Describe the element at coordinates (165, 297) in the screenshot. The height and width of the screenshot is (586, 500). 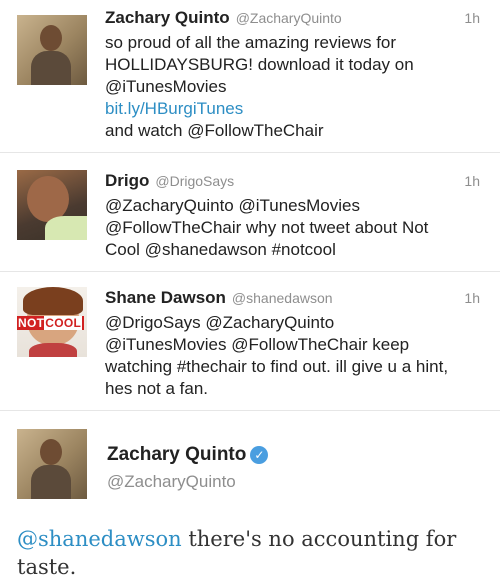
I see `author-name: Shane Dawson` at that location.